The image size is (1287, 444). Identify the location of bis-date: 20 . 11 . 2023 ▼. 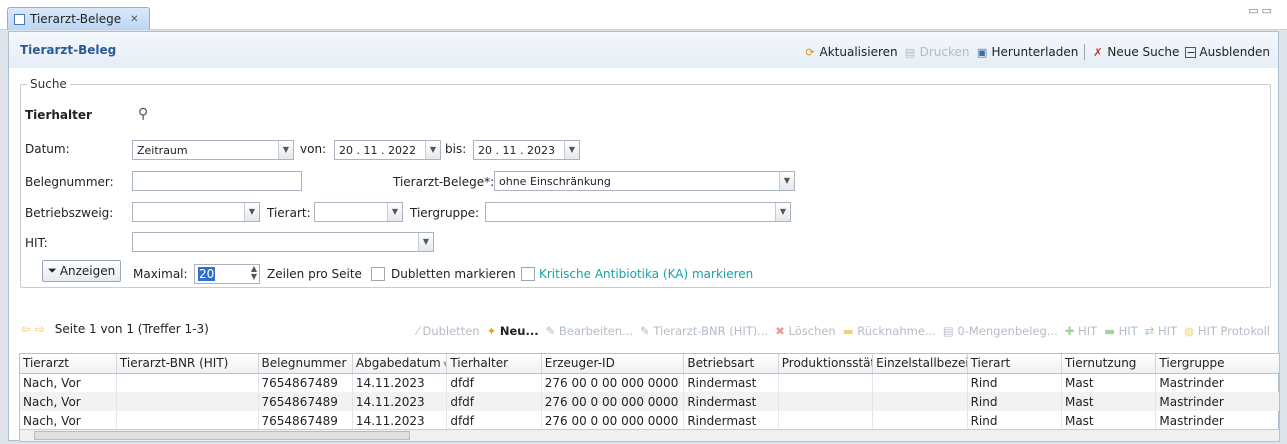
(526, 150).